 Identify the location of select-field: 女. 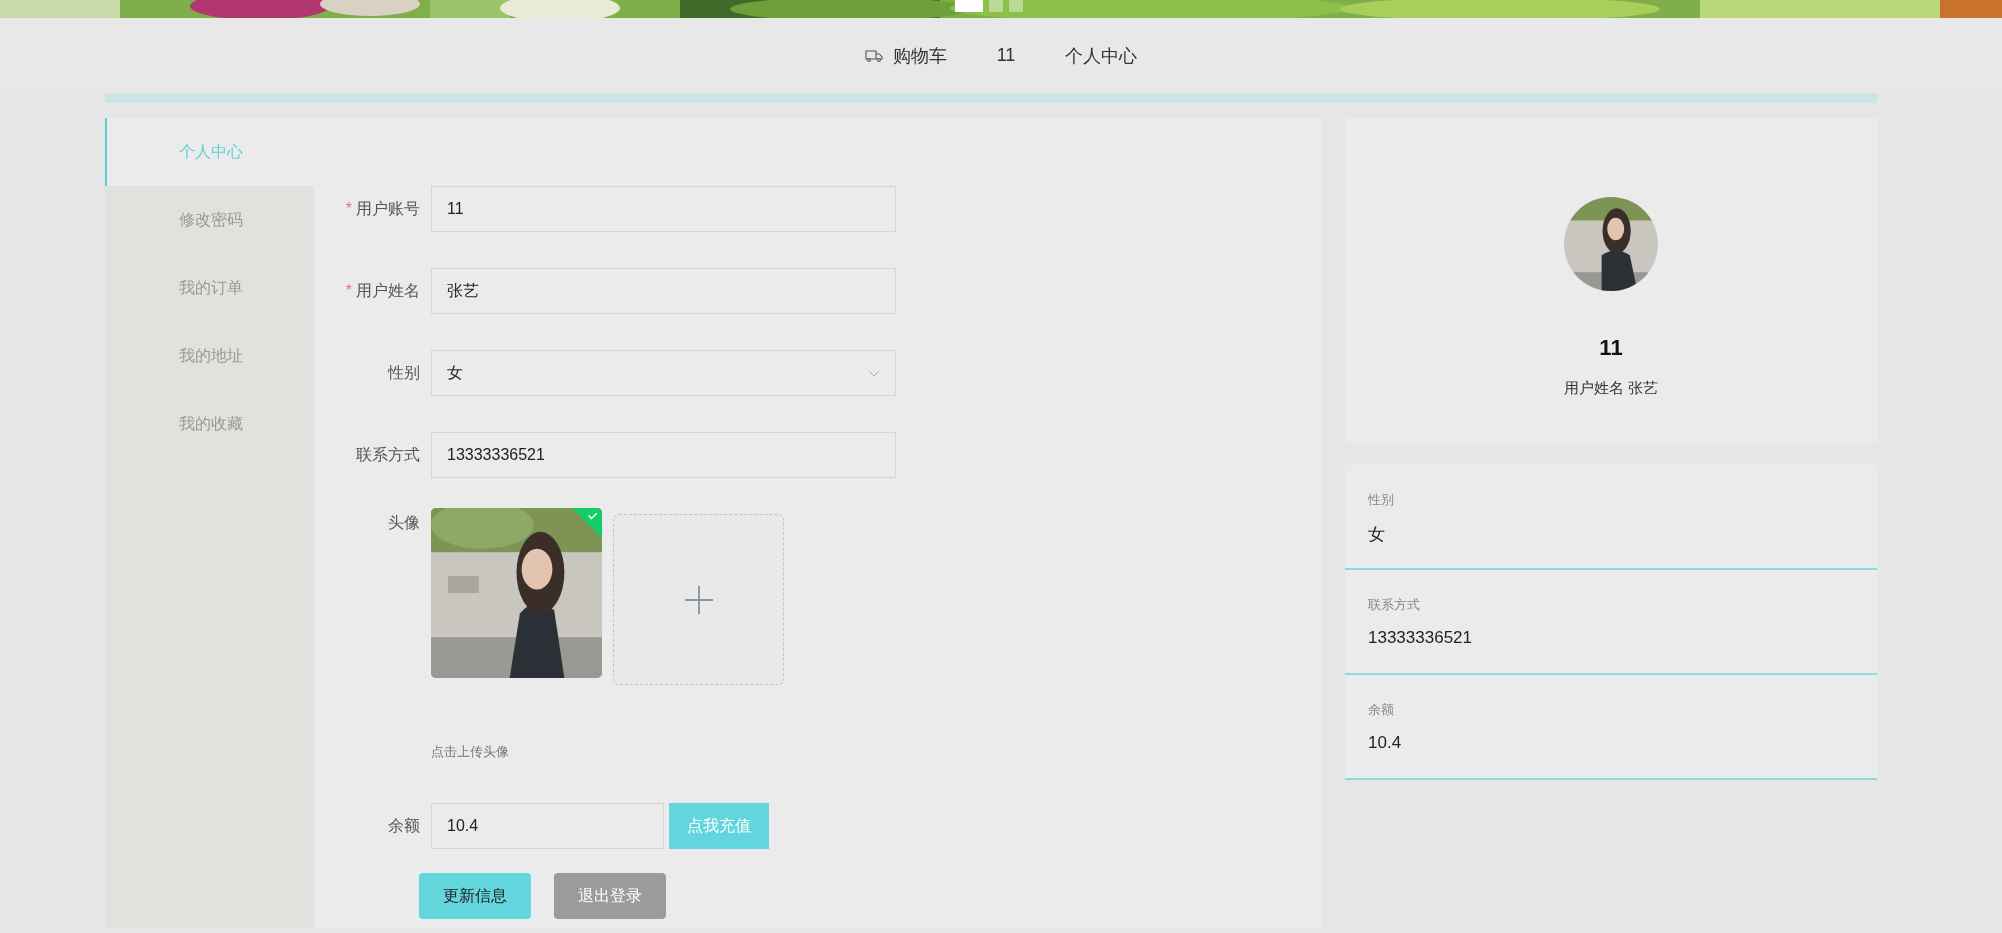
(663, 373).